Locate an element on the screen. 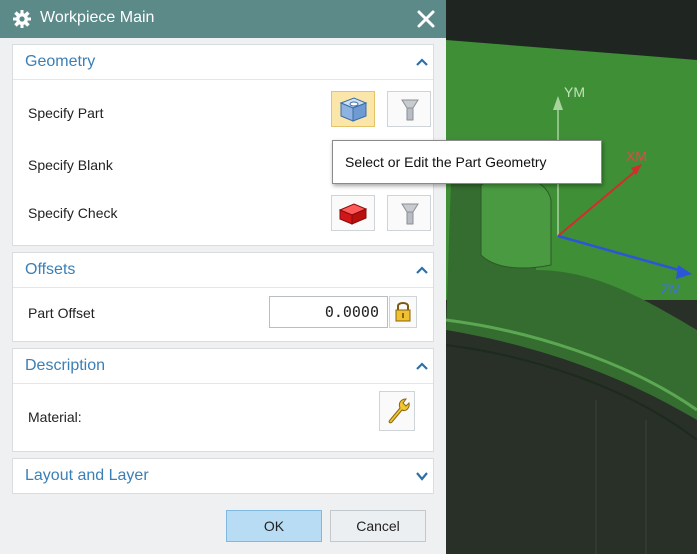 The height and width of the screenshot is (554, 697). check-display-button is located at coordinates (409, 213).